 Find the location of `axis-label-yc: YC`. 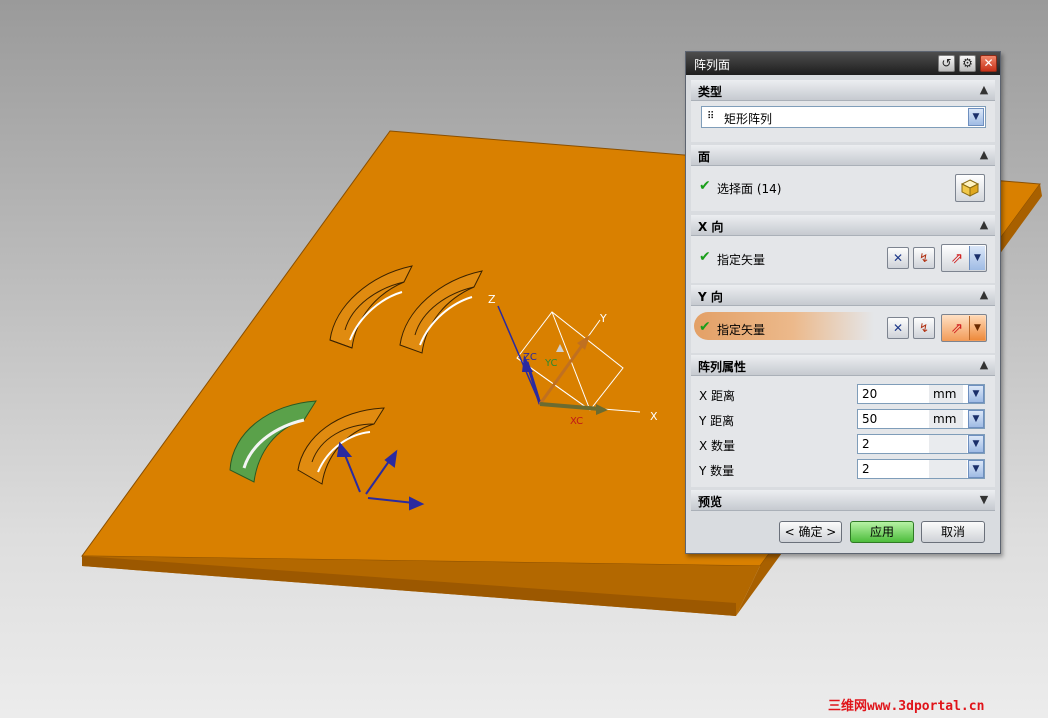

axis-label-yc: YC is located at coordinates (551, 363).